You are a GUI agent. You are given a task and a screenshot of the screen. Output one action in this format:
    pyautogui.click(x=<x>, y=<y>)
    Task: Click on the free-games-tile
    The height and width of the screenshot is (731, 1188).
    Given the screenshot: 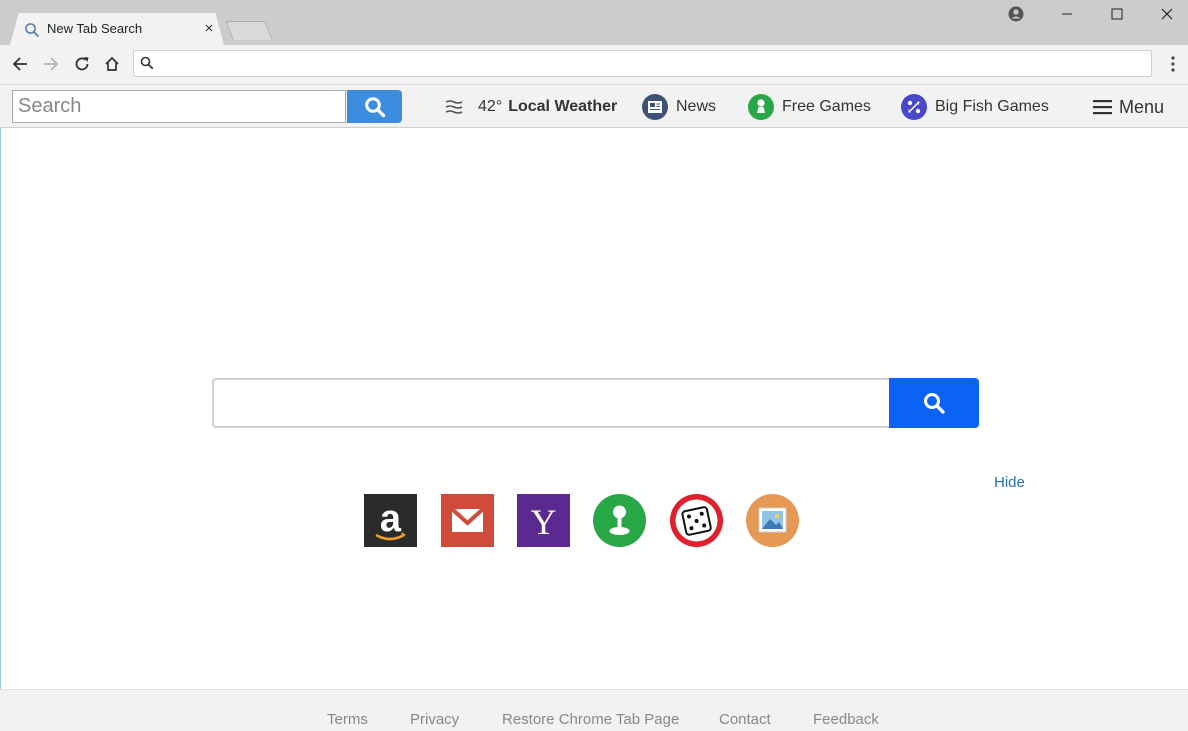 What is the action you would take?
    pyautogui.click(x=619, y=520)
    